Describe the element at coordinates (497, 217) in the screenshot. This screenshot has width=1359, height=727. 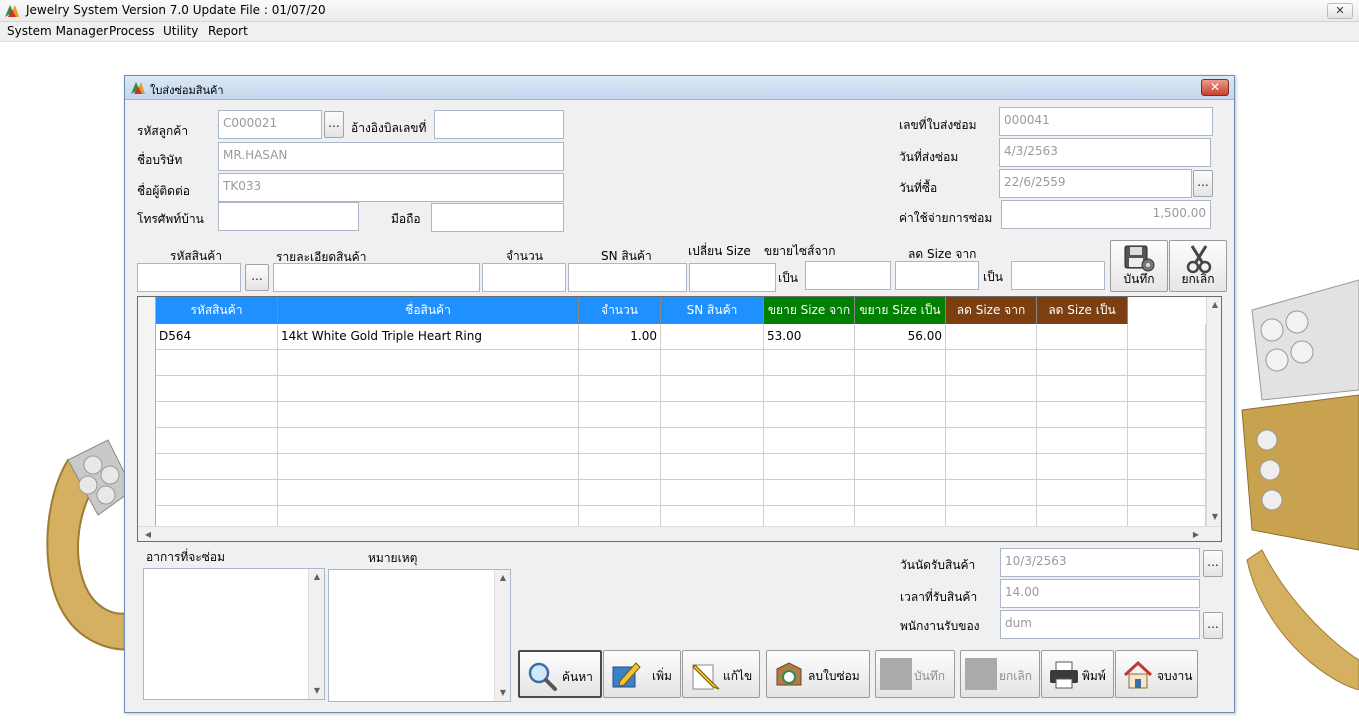
I see `mobile-field` at that location.